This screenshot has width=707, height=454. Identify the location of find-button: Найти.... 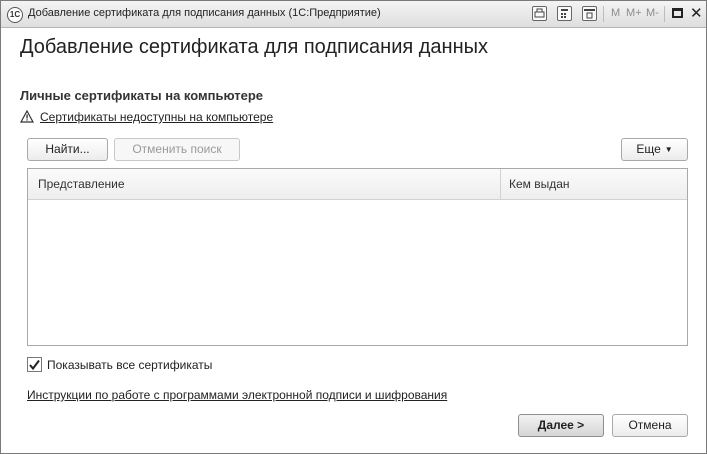
(67, 149).